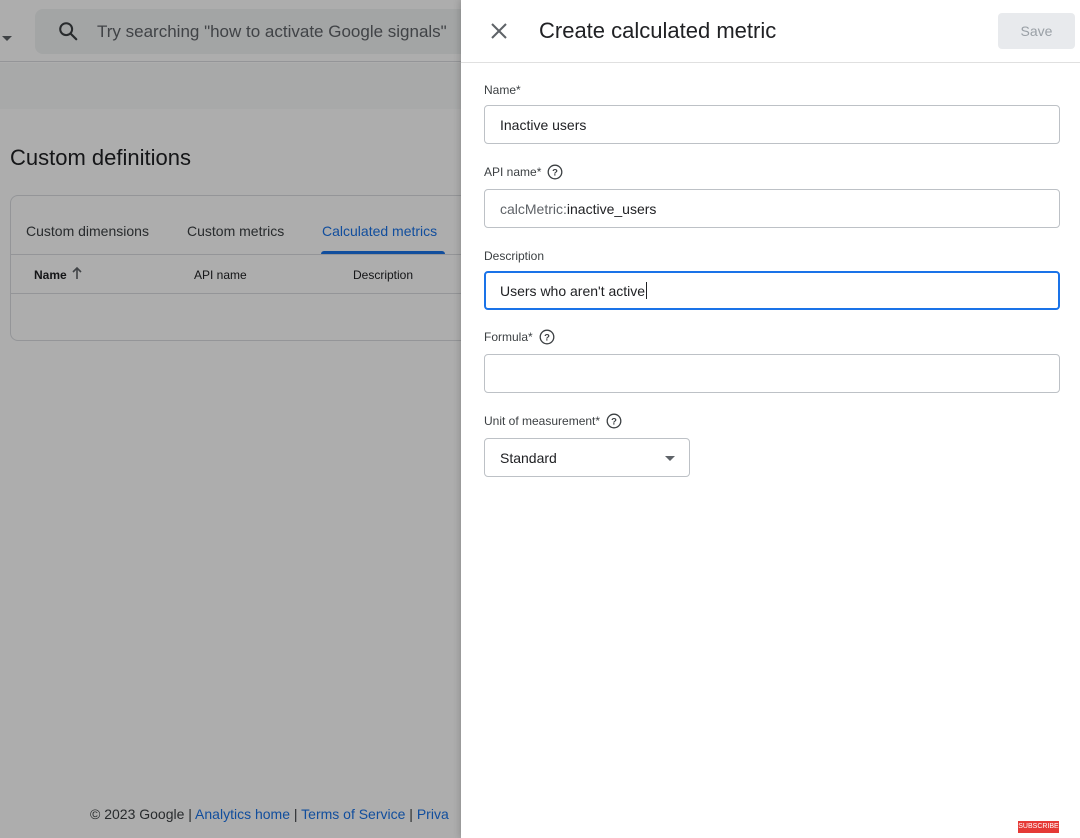 This screenshot has height=838, width=1080. Describe the element at coordinates (670, 458) in the screenshot. I see `dropdown-arrow-icon` at that location.